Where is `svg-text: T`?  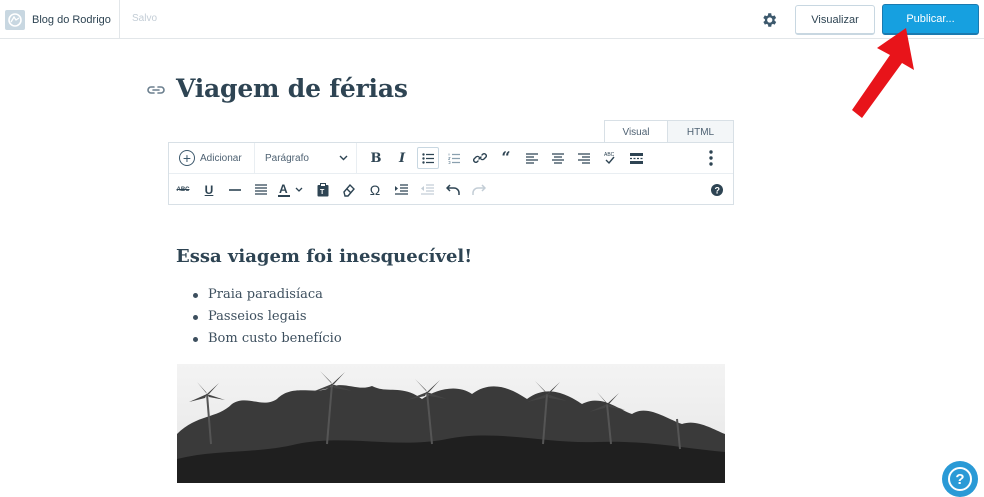 svg-text: T is located at coordinates (322, 192).